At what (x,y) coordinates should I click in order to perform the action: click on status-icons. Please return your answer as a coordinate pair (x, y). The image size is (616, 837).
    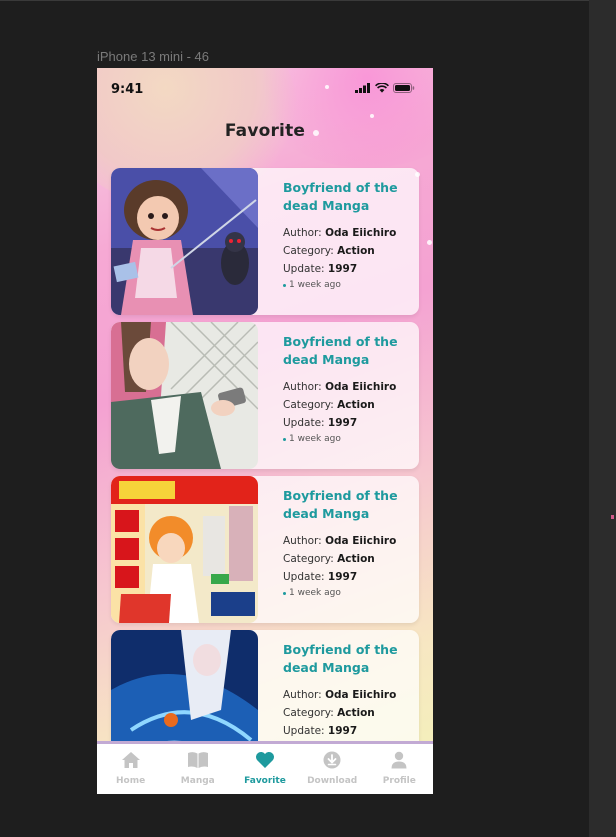
    Looking at the image, I should click on (385, 88).